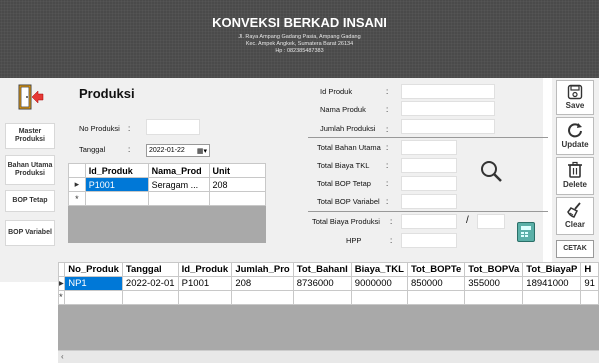 The height and width of the screenshot is (363, 599). I want to click on table-row: ▸ P1001 Seragam ... 208, so click(167, 184).